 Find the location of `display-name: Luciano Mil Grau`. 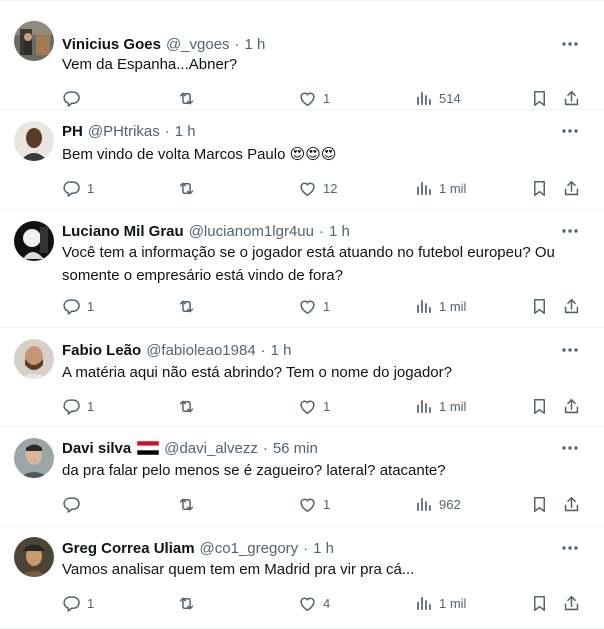

display-name: Luciano Mil Grau is located at coordinates (123, 231).